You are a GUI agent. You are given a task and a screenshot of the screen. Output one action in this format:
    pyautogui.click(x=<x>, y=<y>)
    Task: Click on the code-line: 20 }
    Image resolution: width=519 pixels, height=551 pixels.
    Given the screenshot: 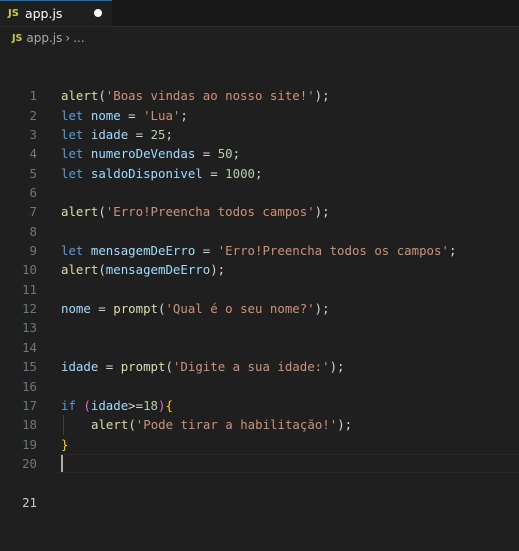 What is the action you would take?
    pyautogui.click(x=259, y=453)
    